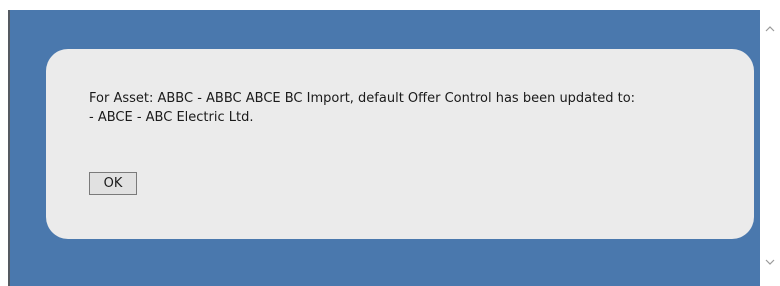  I want to click on window-left-border, so click(5, 148).